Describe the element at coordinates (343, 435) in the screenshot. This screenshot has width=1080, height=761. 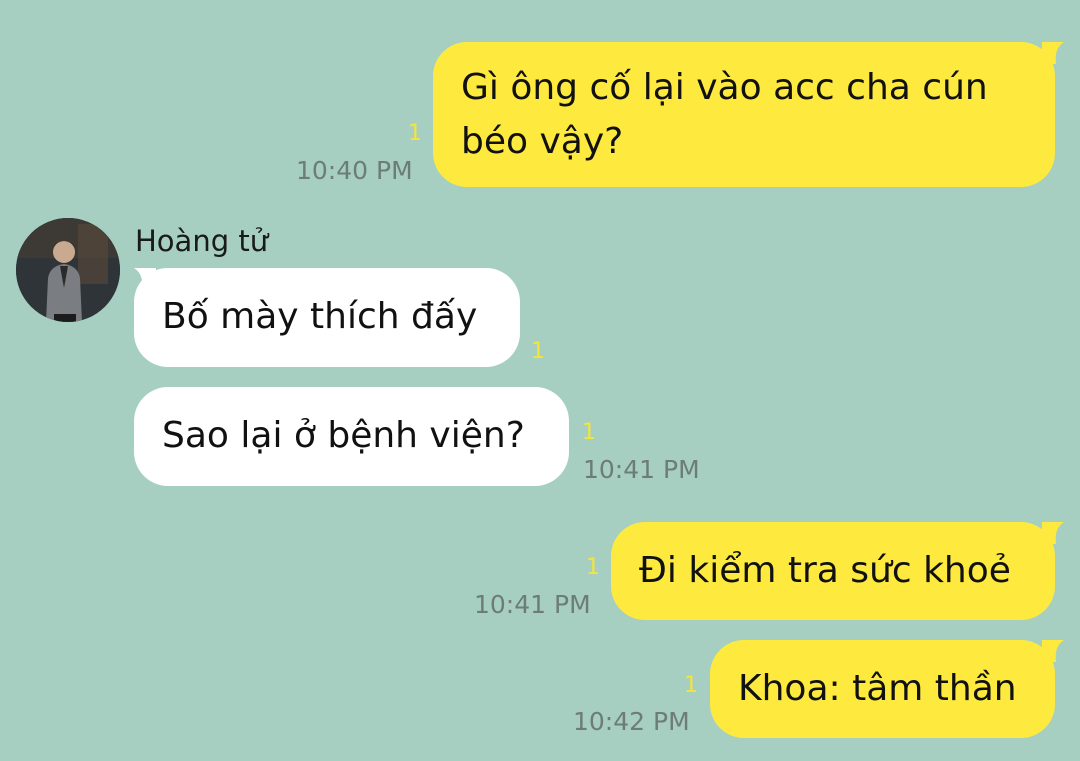
I see `message-text: Sao lại ở bệnh viện?` at that location.